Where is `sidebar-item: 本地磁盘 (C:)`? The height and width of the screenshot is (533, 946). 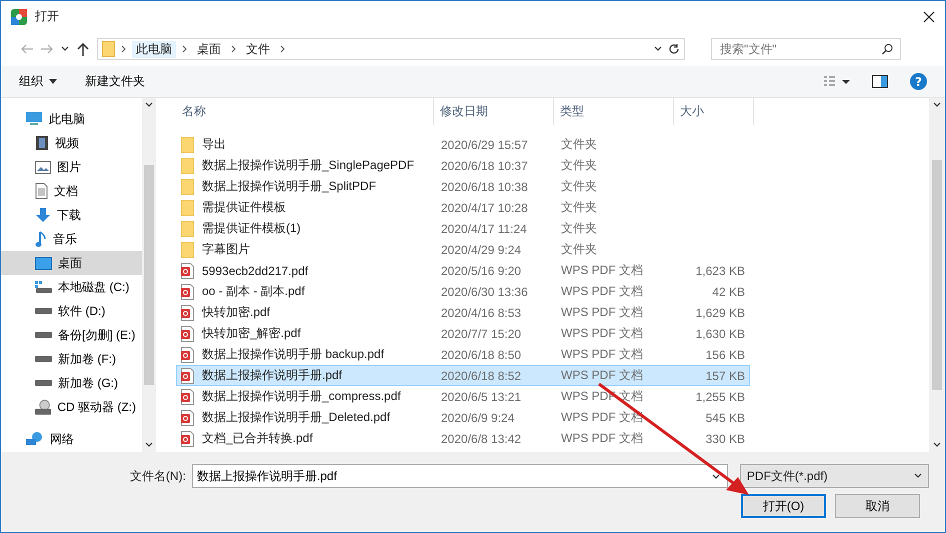 sidebar-item: 本地磁盘 (C:) is located at coordinates (71, 287).